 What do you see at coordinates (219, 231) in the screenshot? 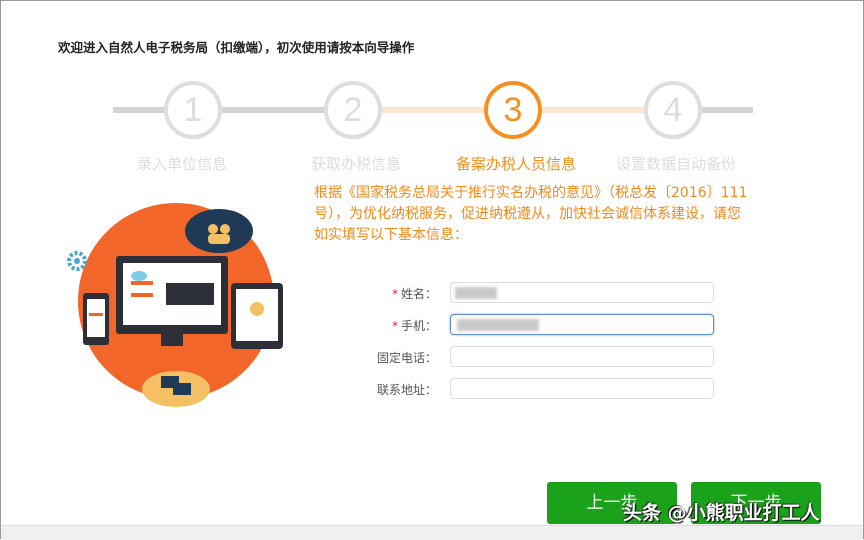
I see `cloud-people-icon` at bounding box center [219, 231].